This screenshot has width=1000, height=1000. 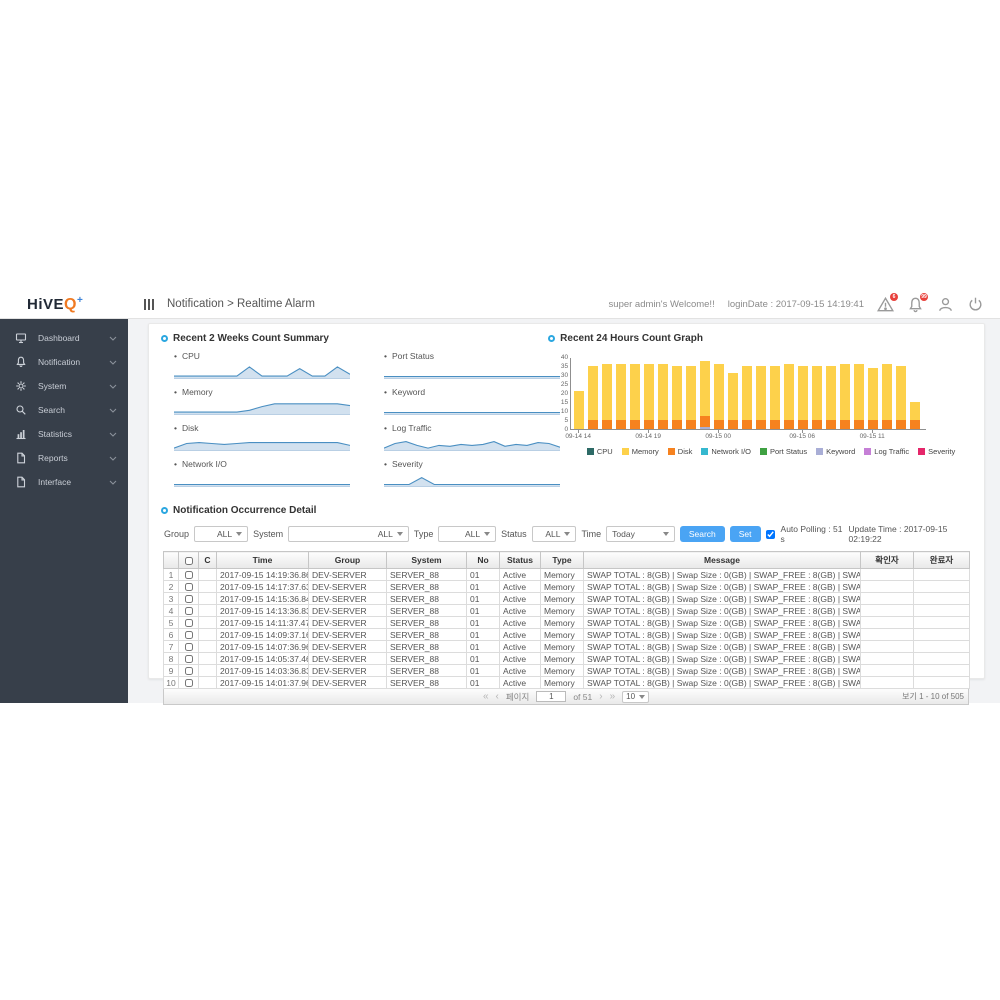 What do you see at coordinates (472, 377) in the screenshot?
I see `port-status-sparkline-chart` at bounding box center [472, 377].